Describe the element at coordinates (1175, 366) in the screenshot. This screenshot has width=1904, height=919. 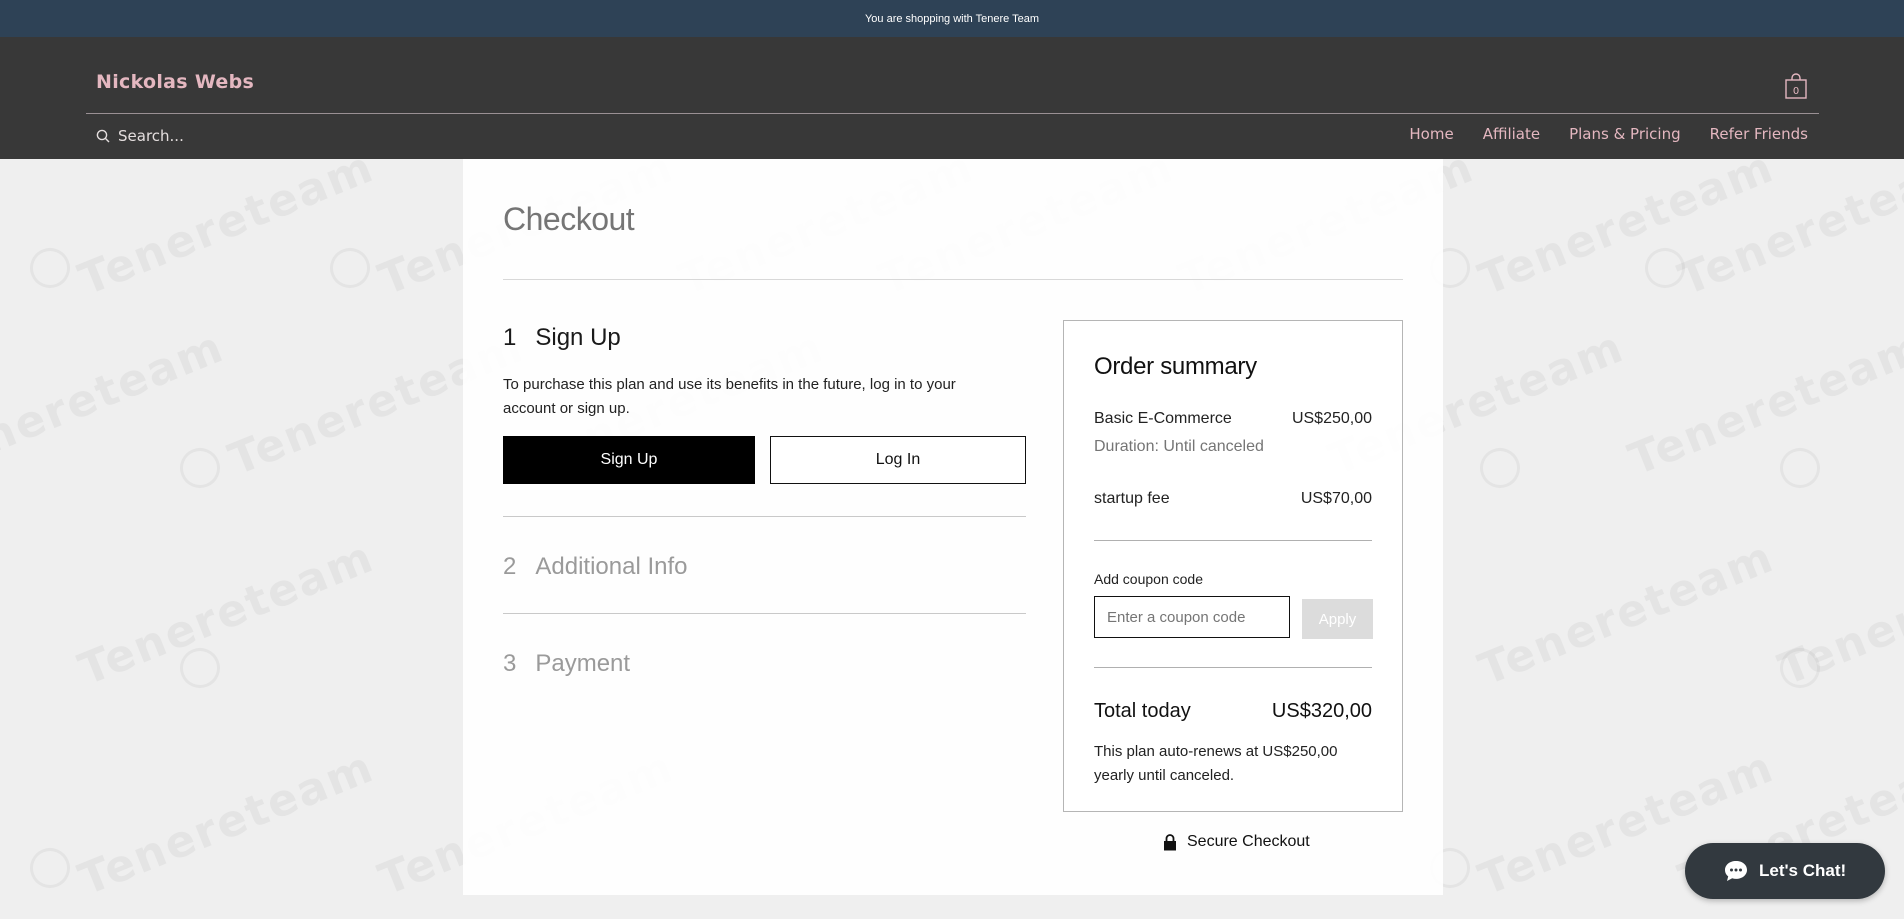
I see `order-summary-title: Order summary` at that location.